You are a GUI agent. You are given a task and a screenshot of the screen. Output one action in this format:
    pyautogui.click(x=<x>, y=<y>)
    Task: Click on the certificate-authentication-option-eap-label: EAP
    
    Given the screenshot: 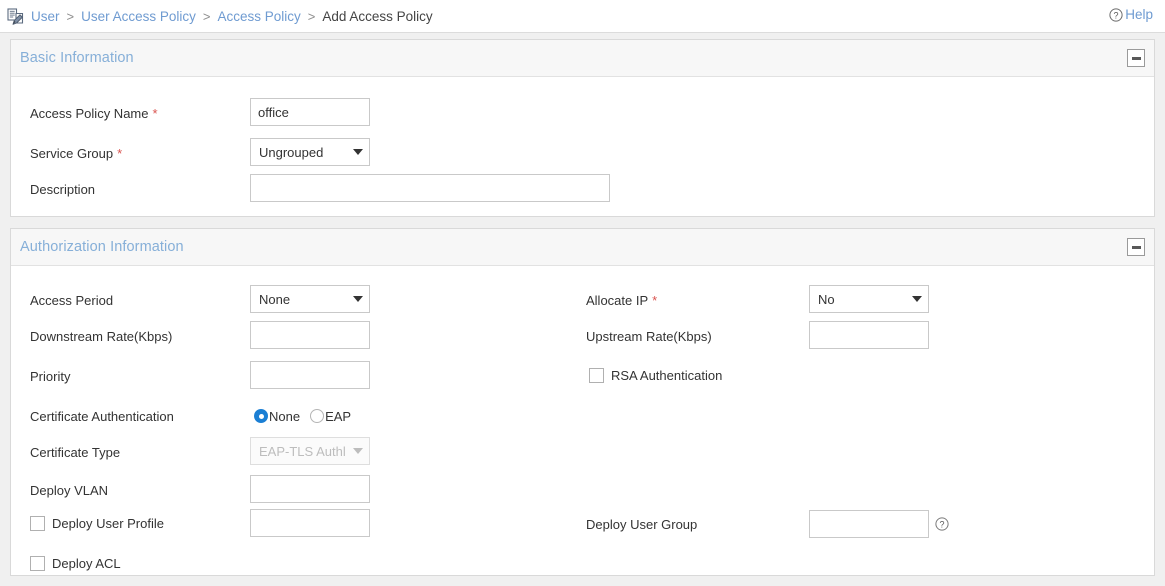 What is the action you would take?
    pyautogui.click(x=338, y=416)
    